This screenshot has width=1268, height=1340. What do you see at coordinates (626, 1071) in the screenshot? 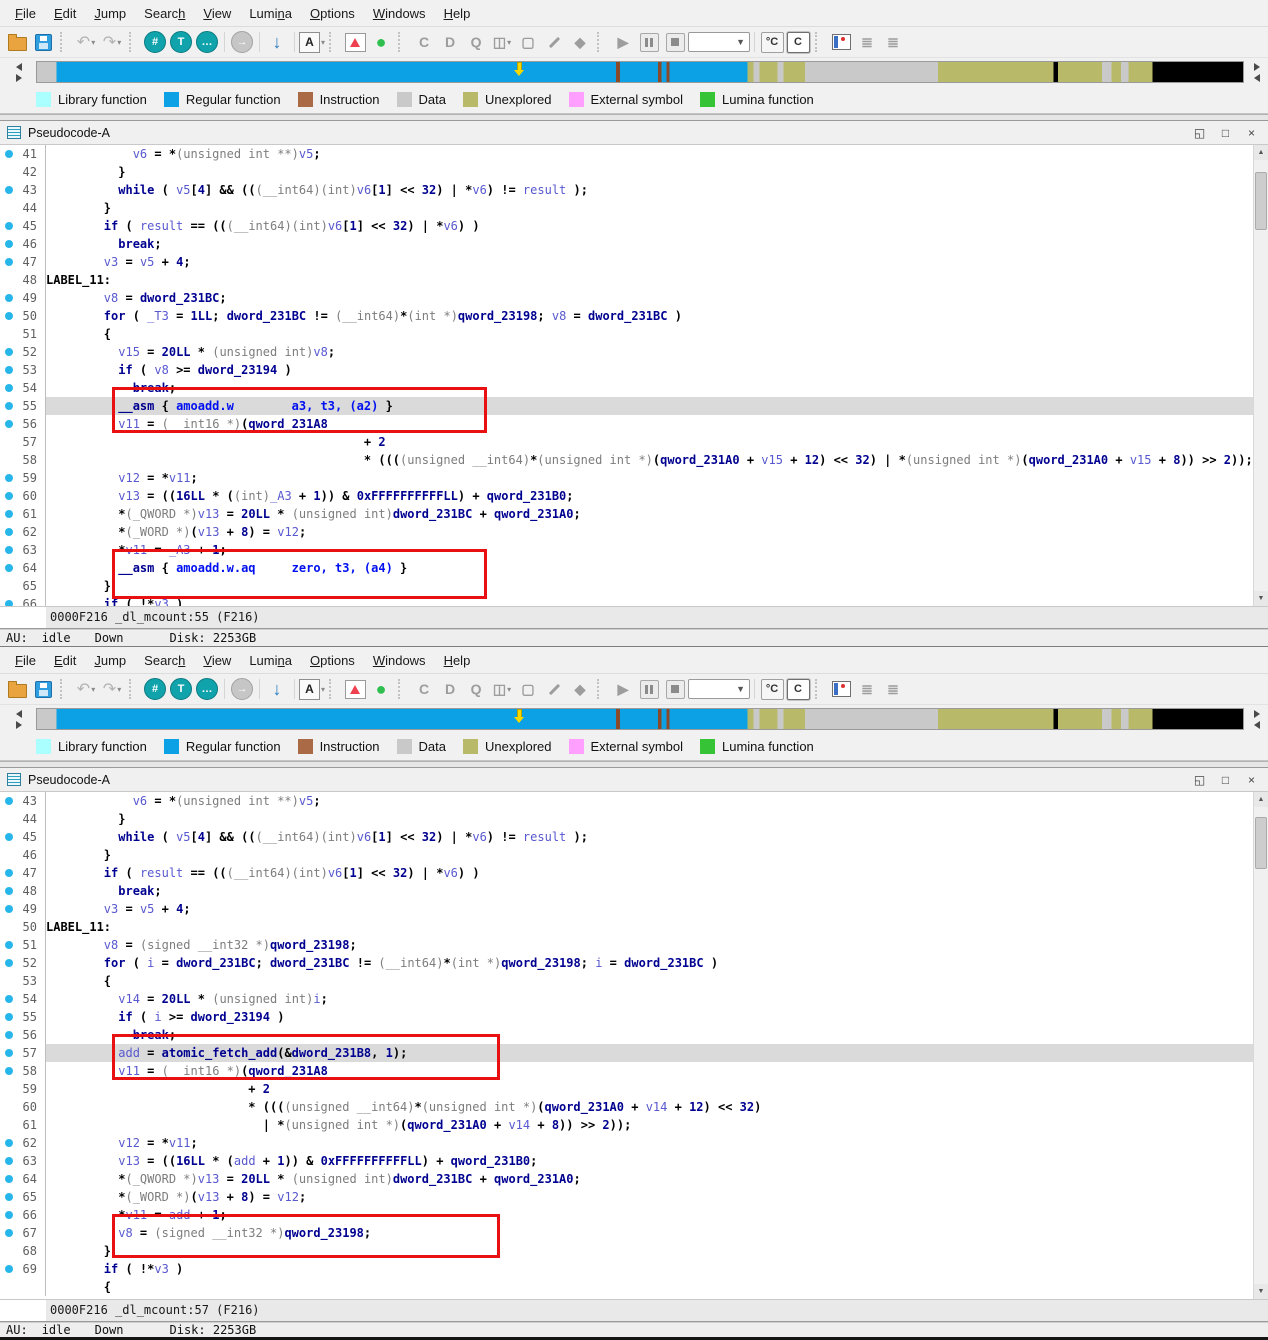
I see `code-line: 58 v11 = (__int16 *)(qword_231A8` at bounding box center [626, 1071].